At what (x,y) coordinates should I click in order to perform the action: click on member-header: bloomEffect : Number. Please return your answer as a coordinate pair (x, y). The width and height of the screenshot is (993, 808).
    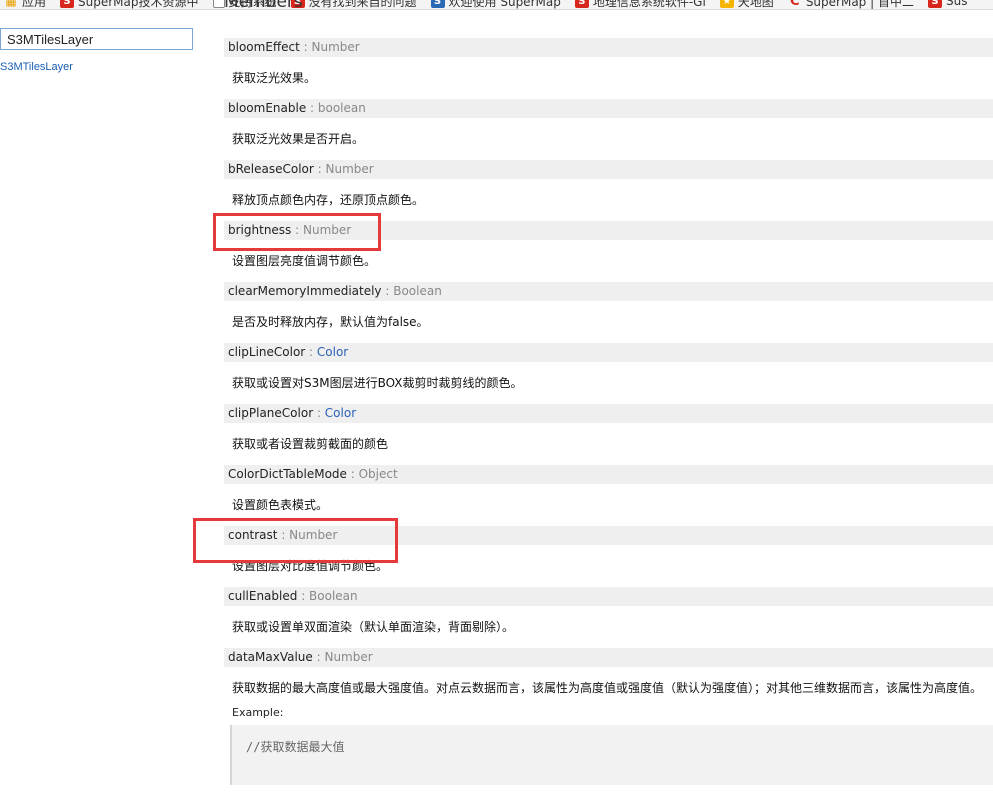
    Looking at the image, I should click on (608, 47).